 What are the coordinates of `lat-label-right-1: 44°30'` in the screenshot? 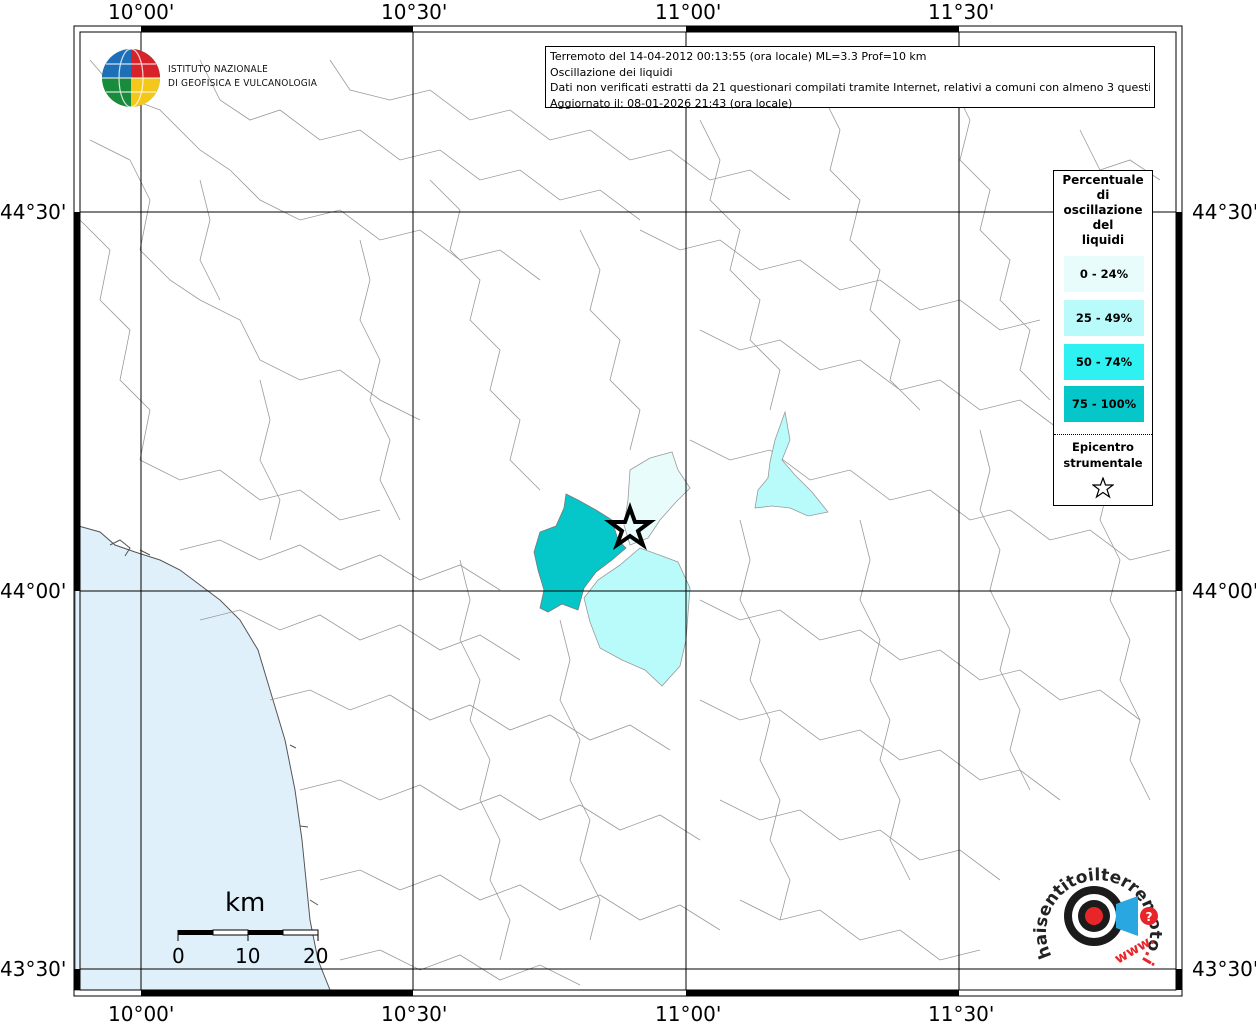 It's located at (1224, 212).